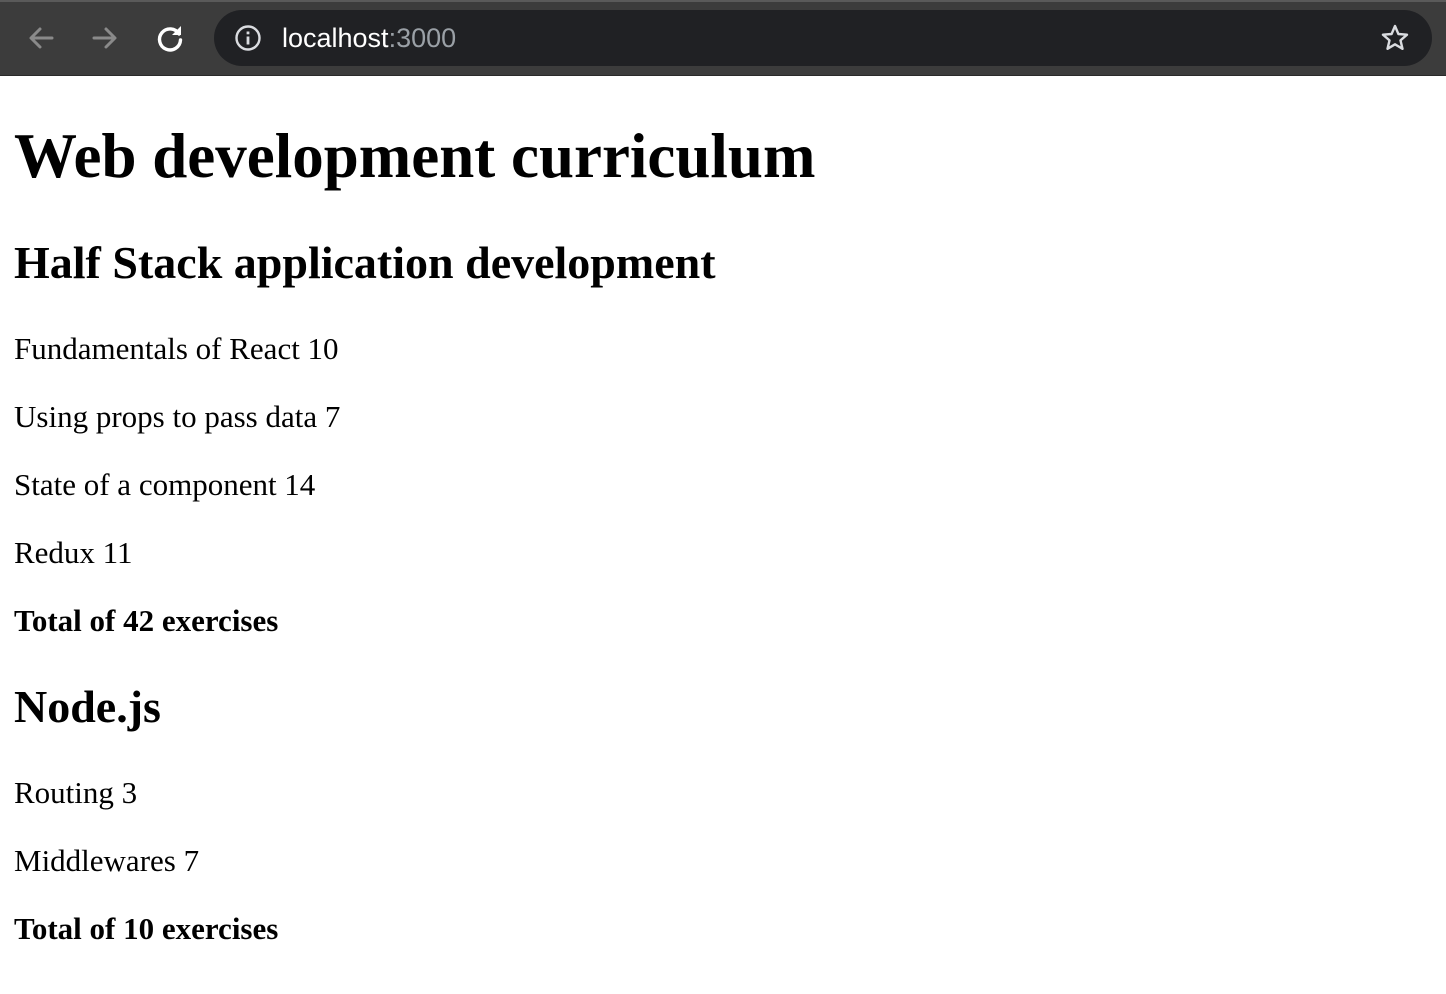  I want to click on exercise-total: Total of 42 exercises, so click(146, 620).